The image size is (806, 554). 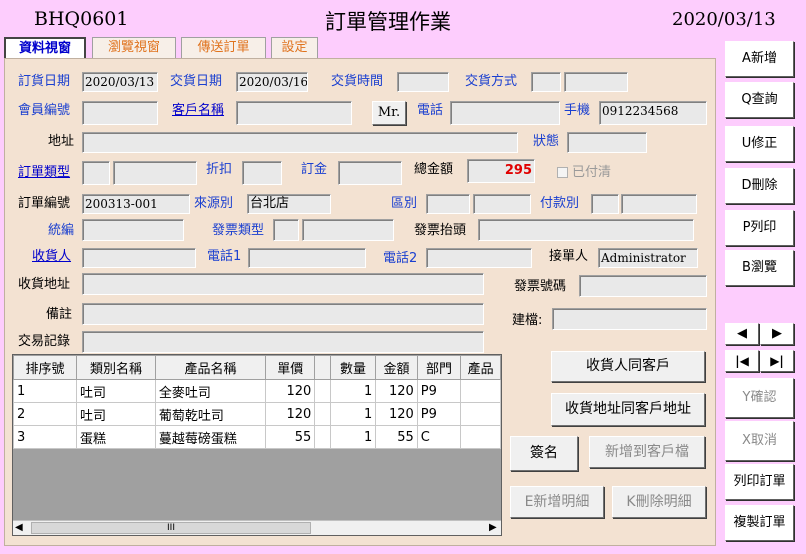 I want to click on order-type-code-field, so click(x=96, y=173).